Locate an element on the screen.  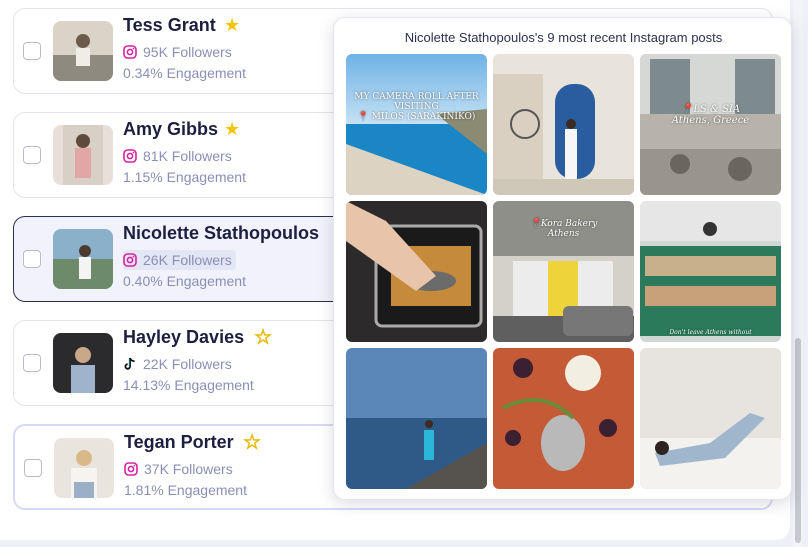
post-caption: Don't leave Athens without is located at coordinates (710, 332).